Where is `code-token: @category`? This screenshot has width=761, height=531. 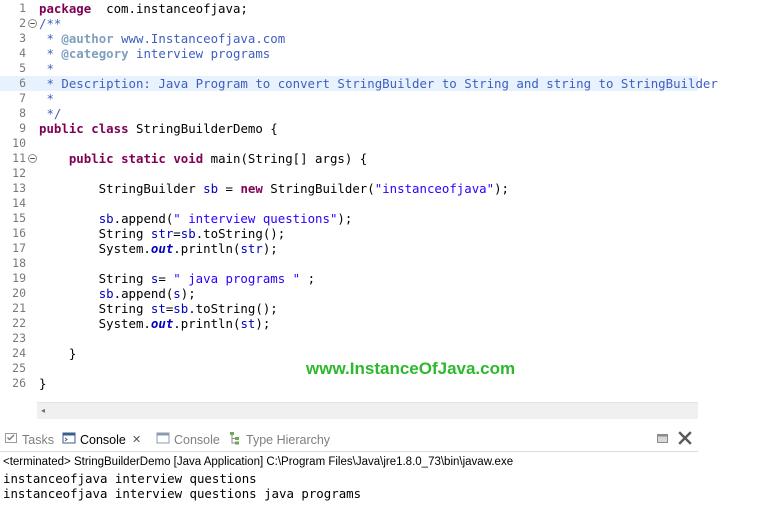 code-token: @category is located at coordinates (95, 53).